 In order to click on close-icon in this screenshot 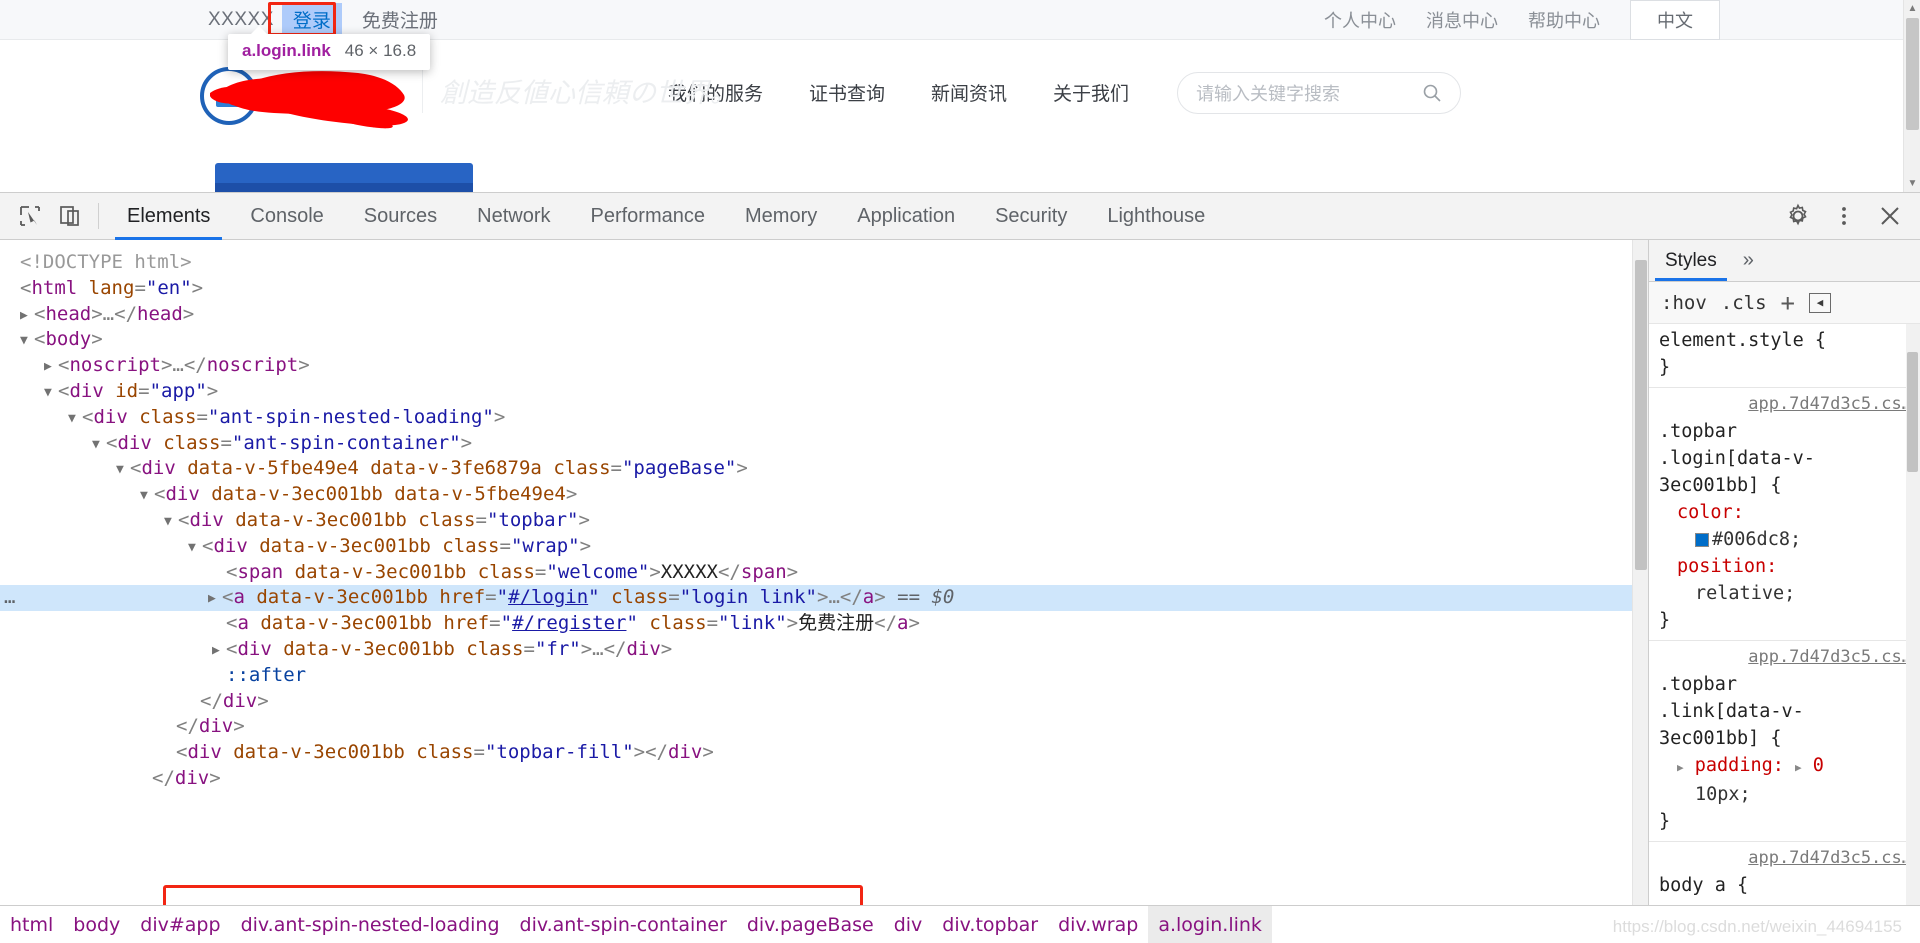, I will do `click(1890, 216)`.